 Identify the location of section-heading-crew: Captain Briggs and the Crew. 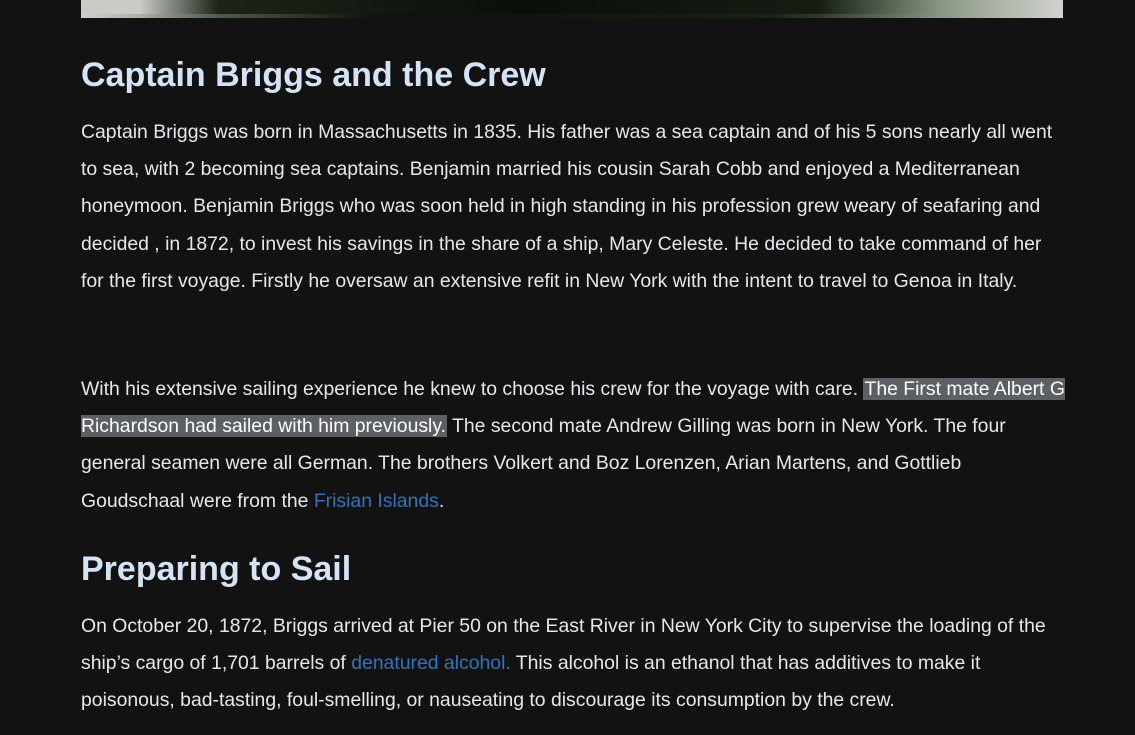
(313, 75).